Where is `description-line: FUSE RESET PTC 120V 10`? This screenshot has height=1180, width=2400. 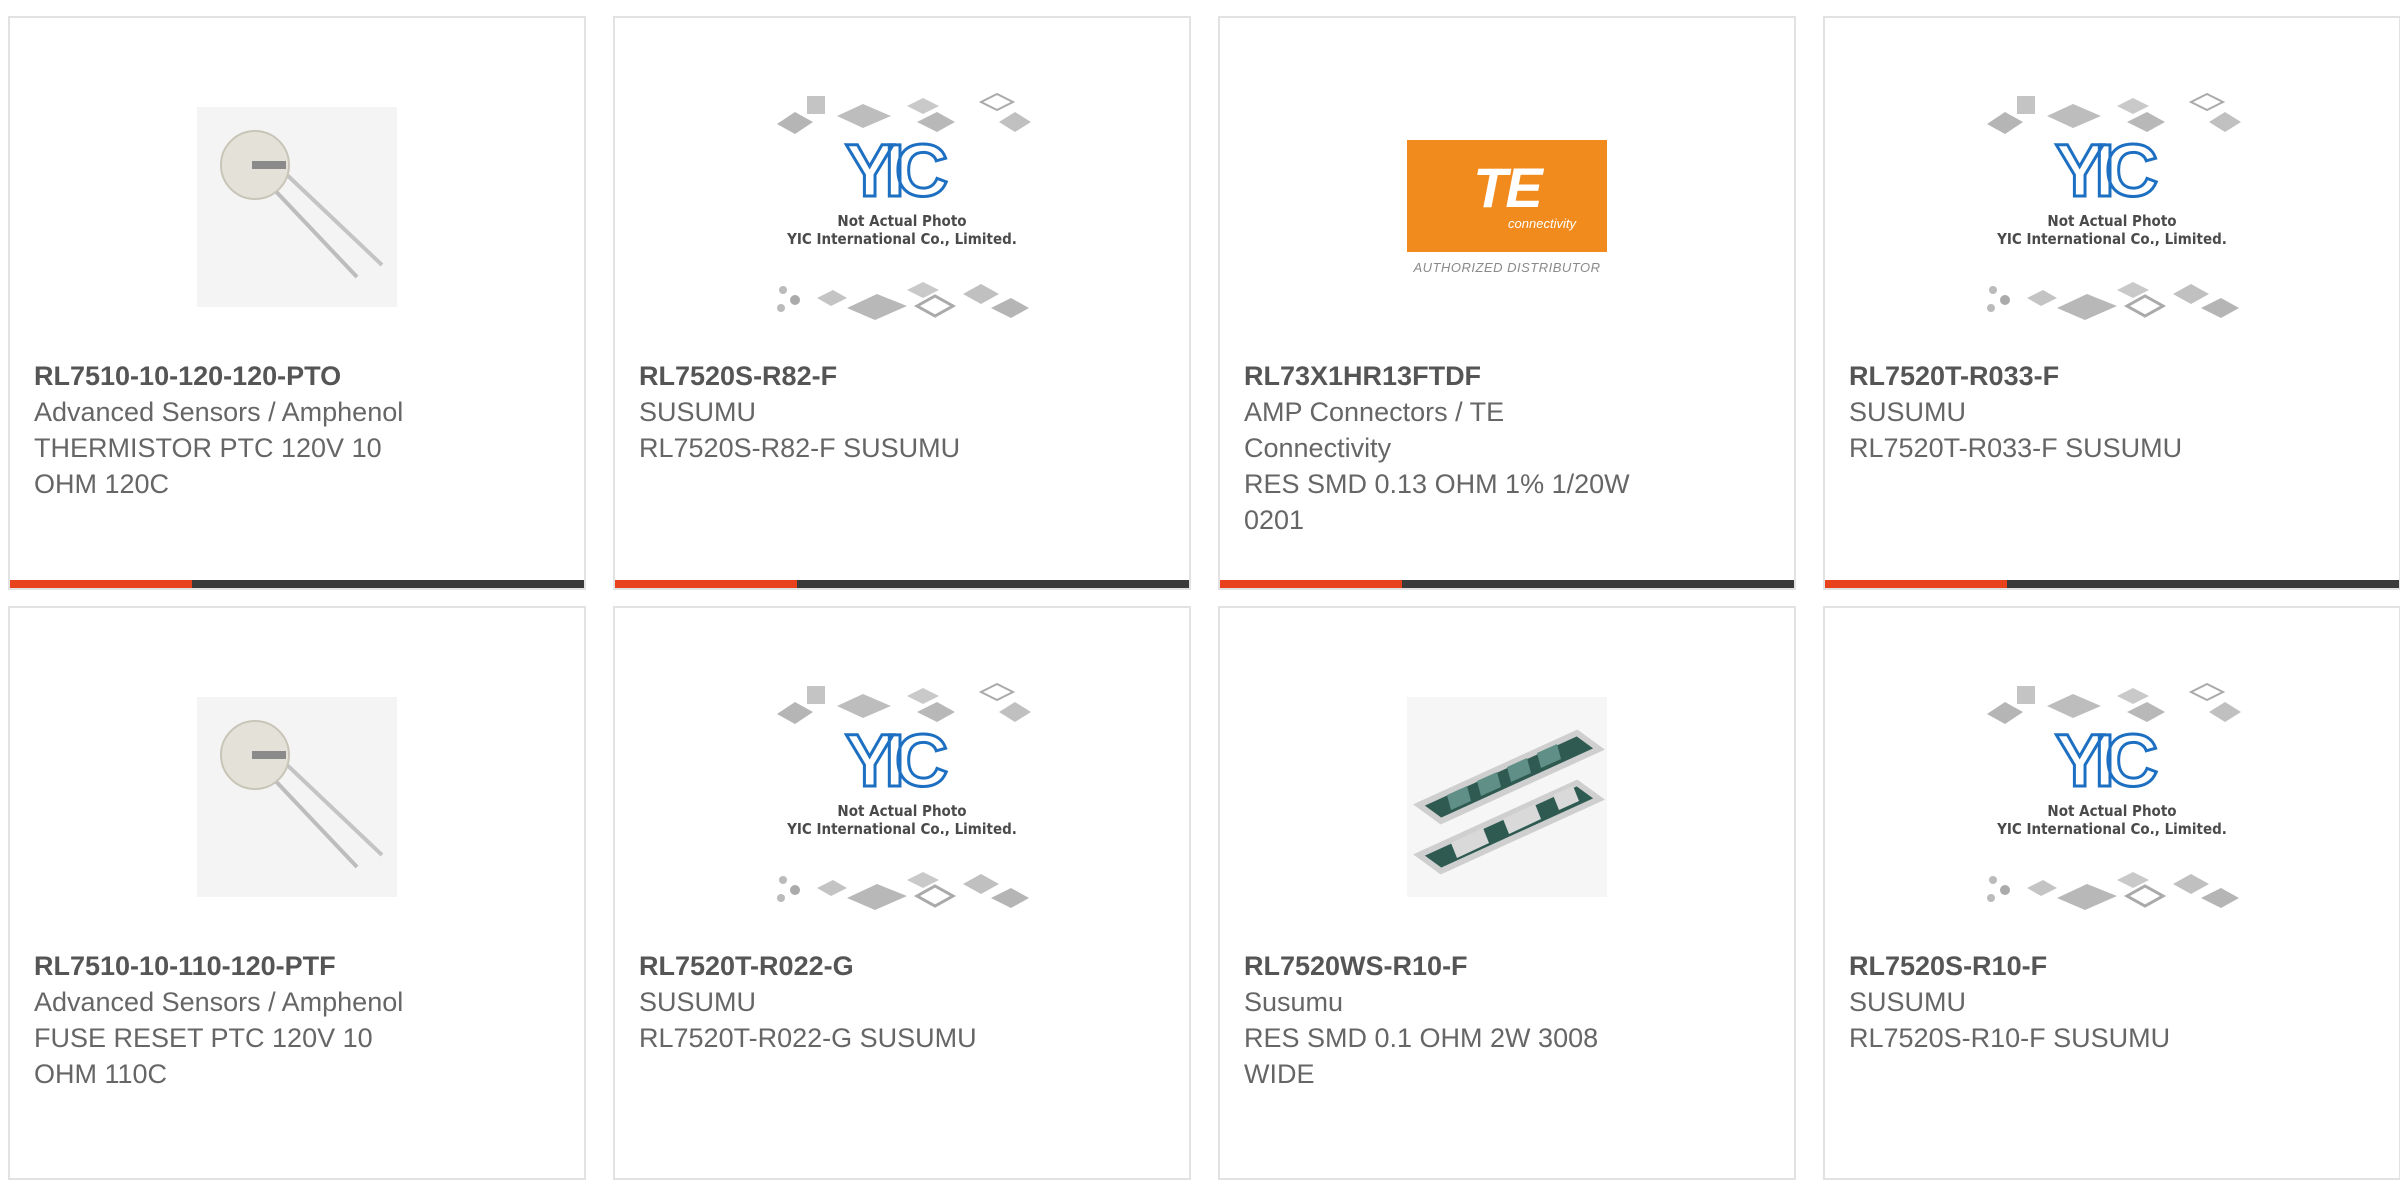 description-line: FUSE RESET PTC 120V 10 is located at coordinates (203, 1038).